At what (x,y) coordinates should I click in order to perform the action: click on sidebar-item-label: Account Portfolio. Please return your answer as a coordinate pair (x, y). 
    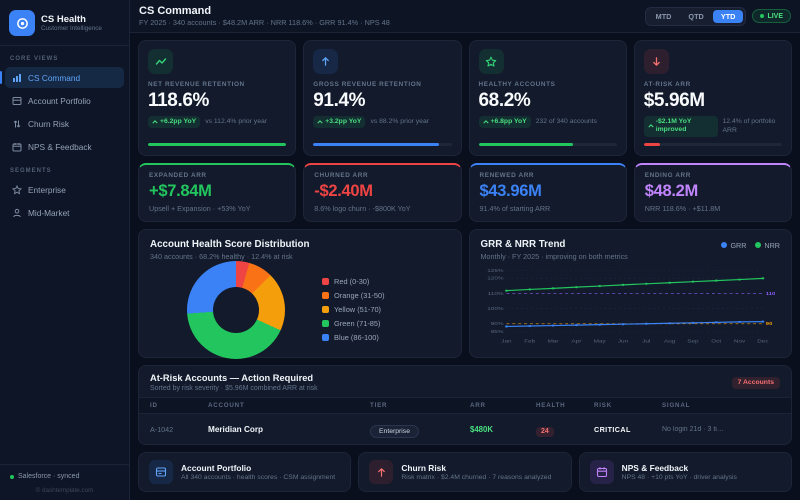
    Looking at the image, I should click on (59, 100).